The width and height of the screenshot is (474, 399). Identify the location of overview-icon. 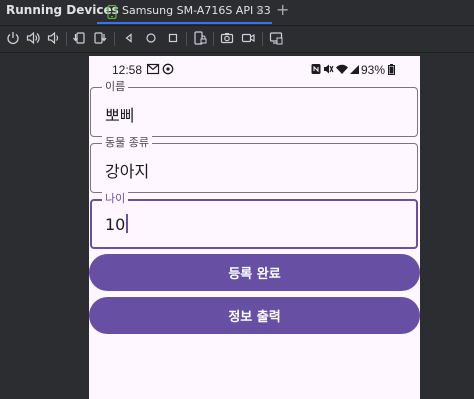
(174, 39).